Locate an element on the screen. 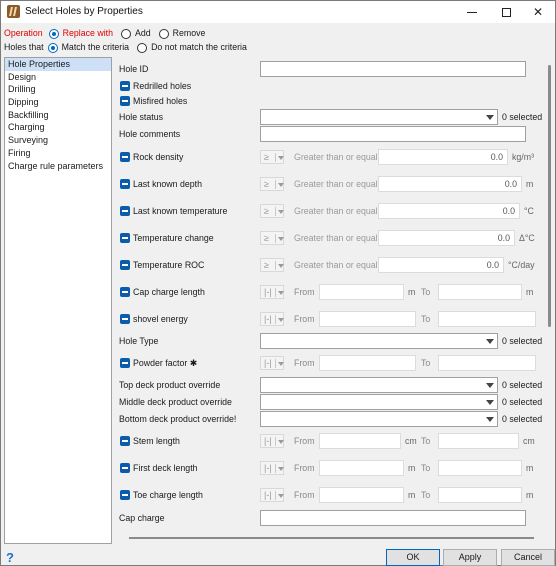 The height and width of the screenshot is (566, 556). stem-length-from-input is located at coordinates (360, 441).